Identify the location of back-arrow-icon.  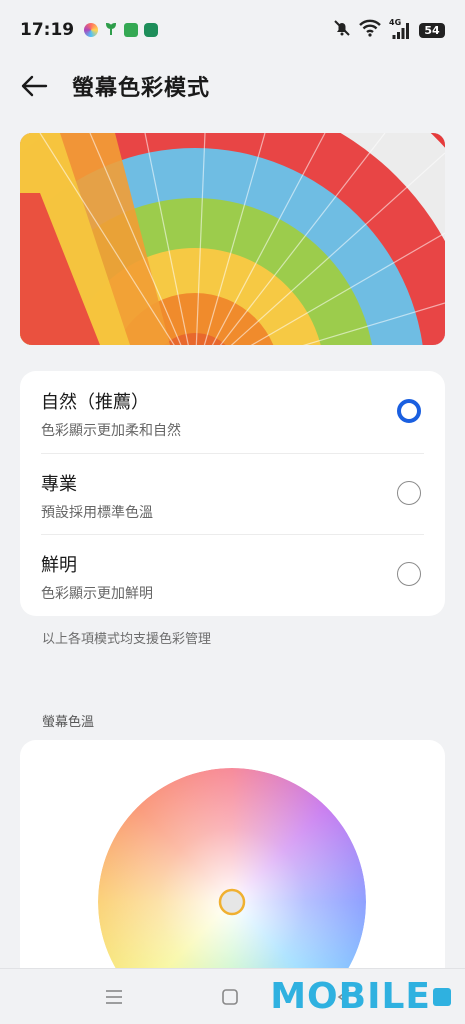
(34, 86).